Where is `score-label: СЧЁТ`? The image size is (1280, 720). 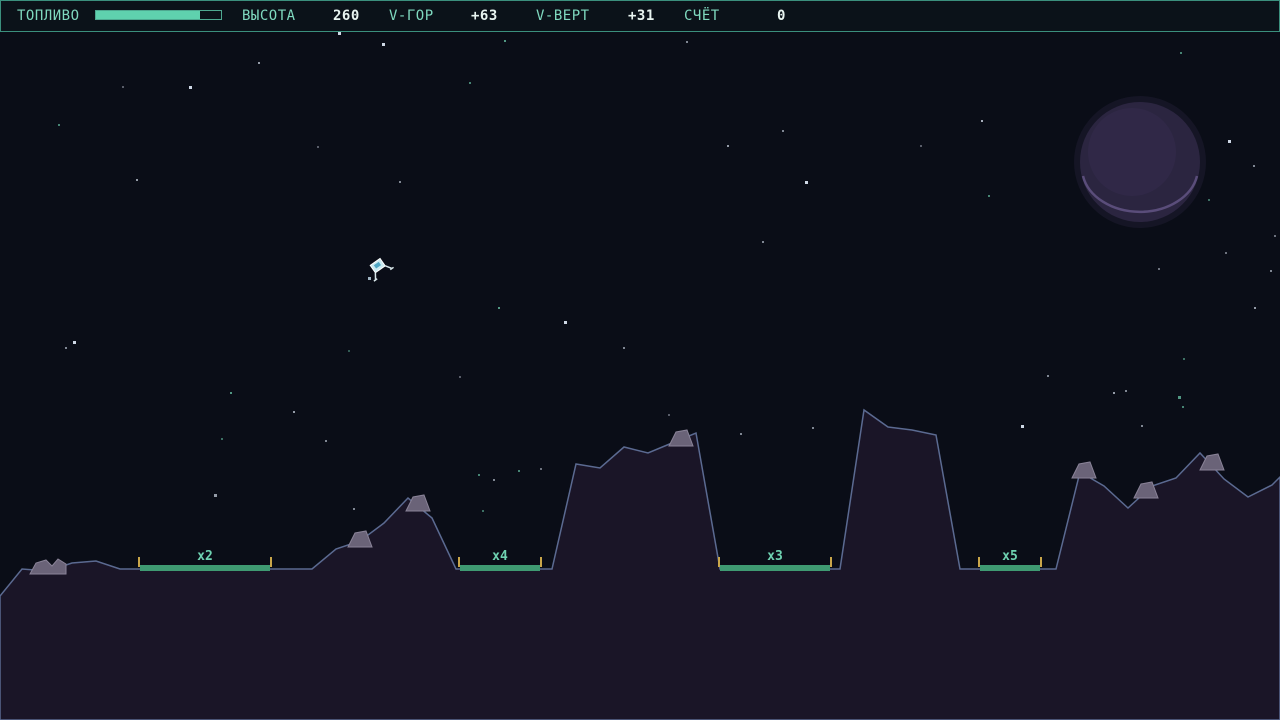 score-label: СЧЁТ is located at coordinates (702, 16).